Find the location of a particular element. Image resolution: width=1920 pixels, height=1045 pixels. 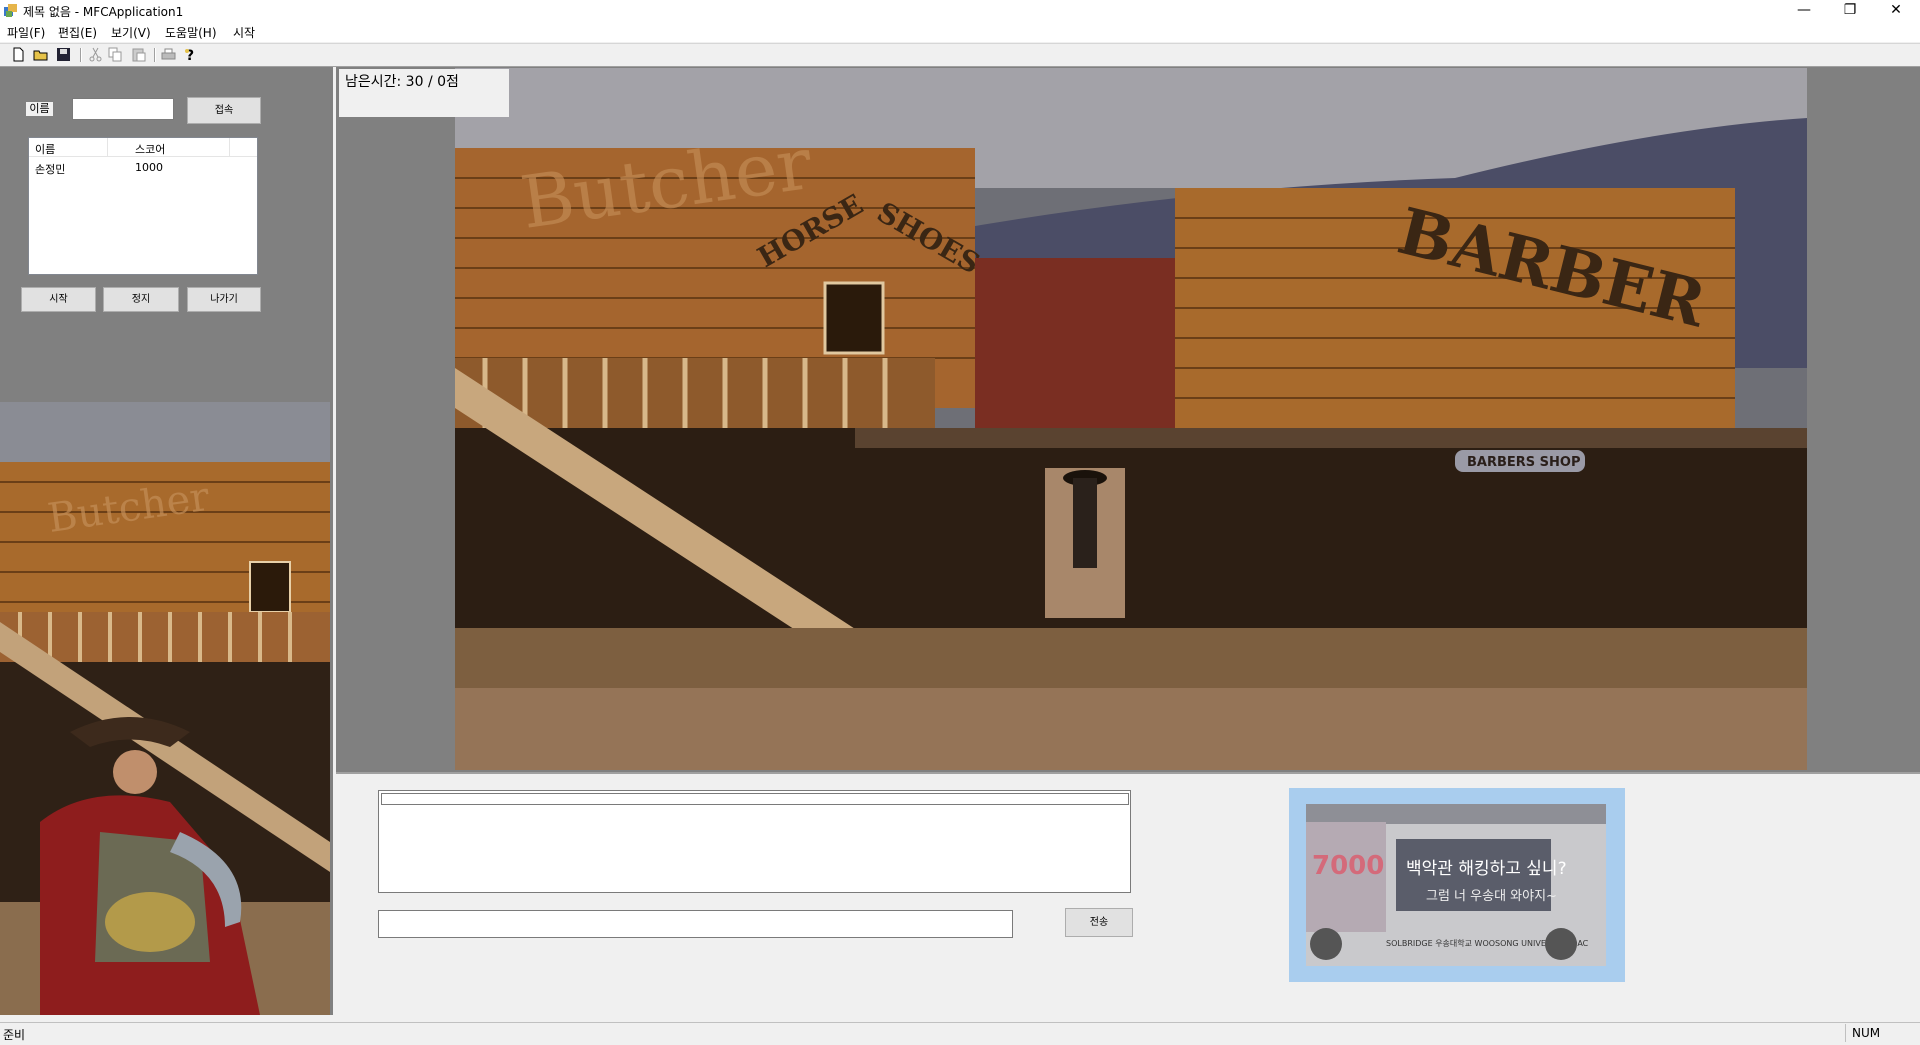

help-icon: ? is located at coordinates (190, 54).